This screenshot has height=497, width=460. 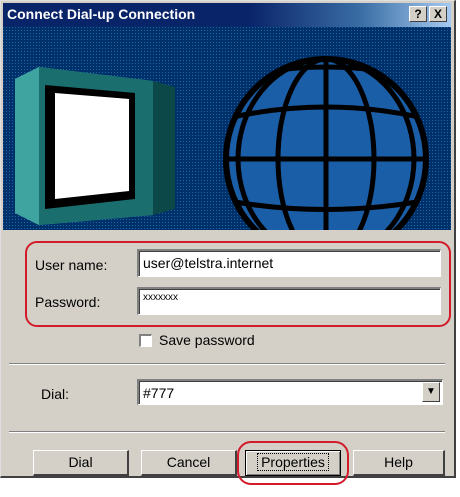 What do you see at coordinates (81, 463) in the screenshot?
I see `dial-button: Dial` at bounding box center [81, 463].